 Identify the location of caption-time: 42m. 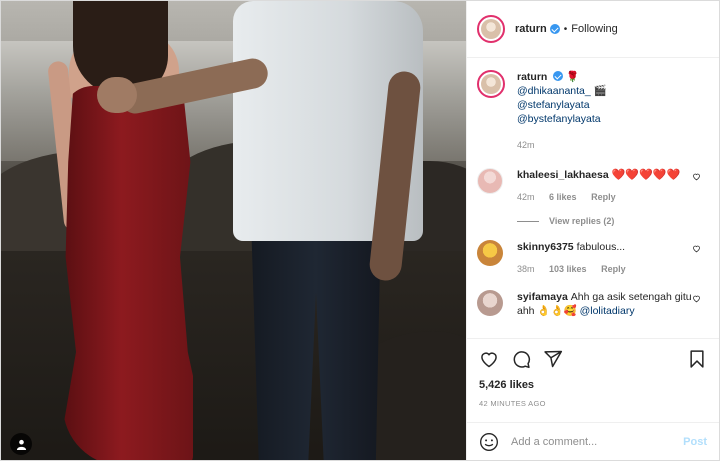
(526, 145).